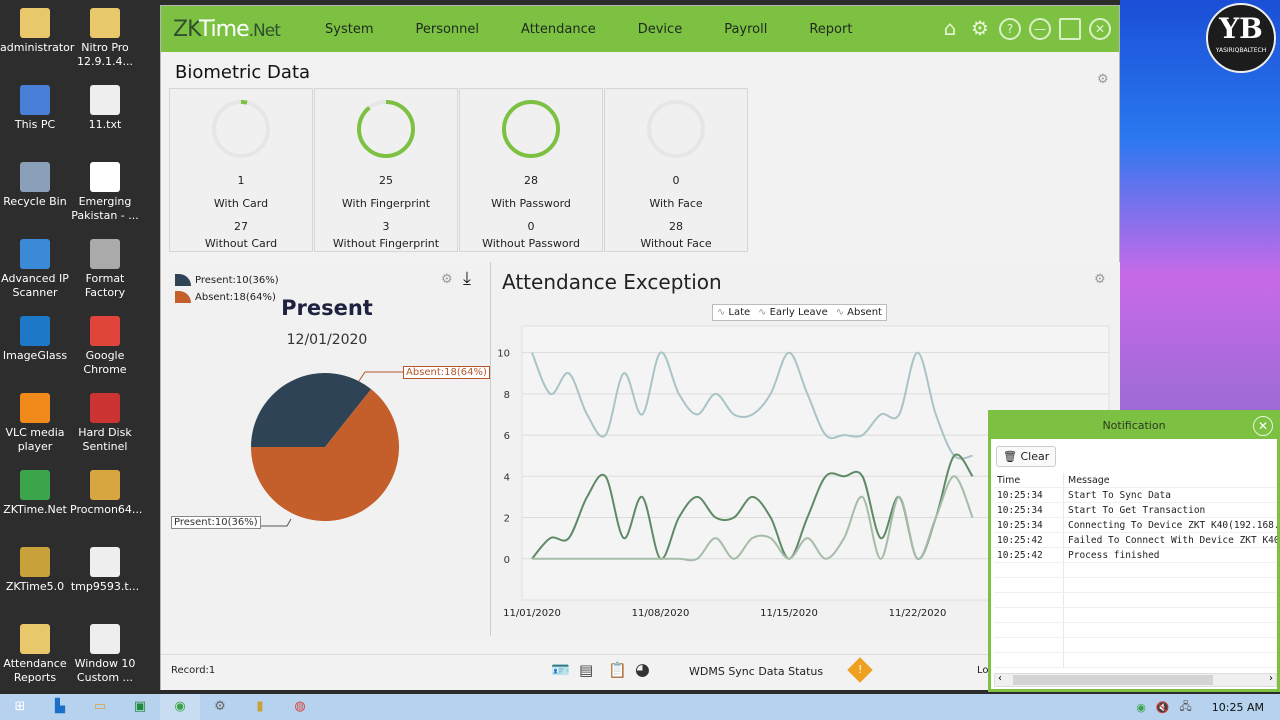  I want to click on with-label: With Password, so click(531, 203).